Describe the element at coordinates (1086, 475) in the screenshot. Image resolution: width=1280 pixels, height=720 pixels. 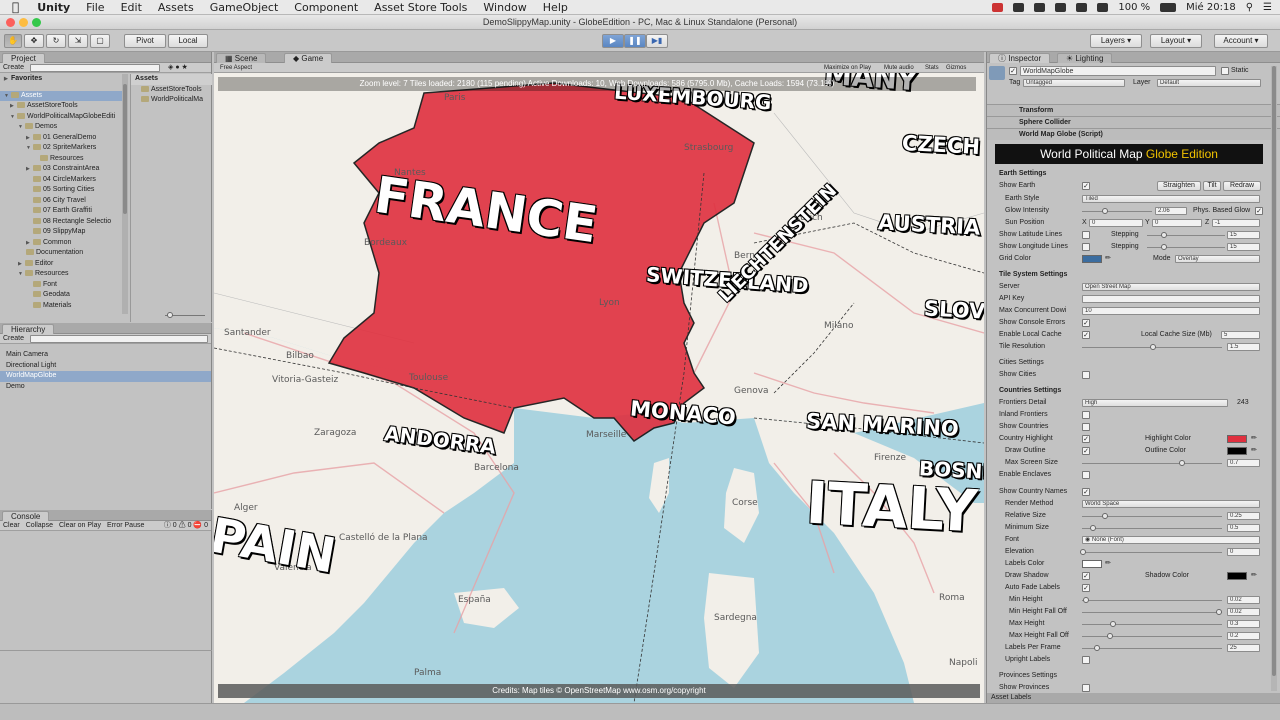
I see `enable-enclaves-checkbox` at that location.